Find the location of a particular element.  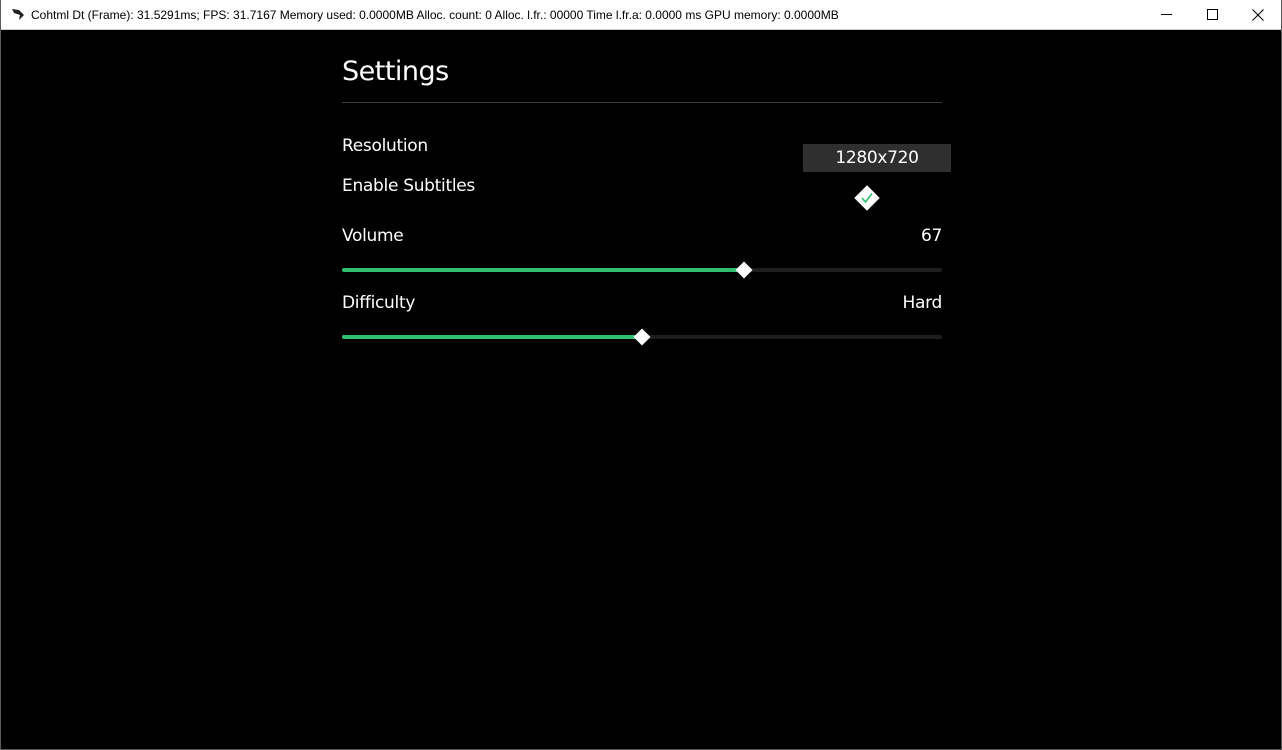

minimize-icon is located at coordinates (1166, 14).